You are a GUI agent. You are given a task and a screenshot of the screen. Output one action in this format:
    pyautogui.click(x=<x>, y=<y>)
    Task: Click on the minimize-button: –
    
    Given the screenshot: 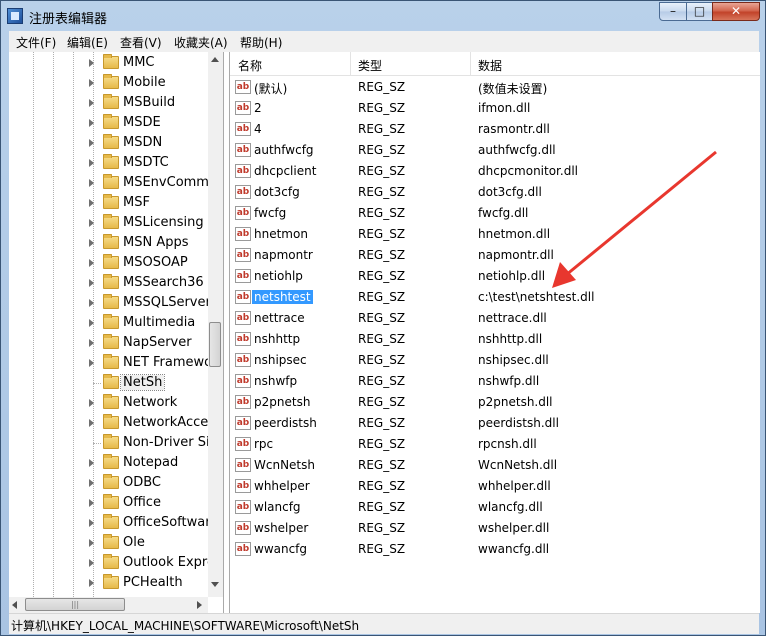 What is the action you would take?
    pyautogui.click(x=673, y=11)
    